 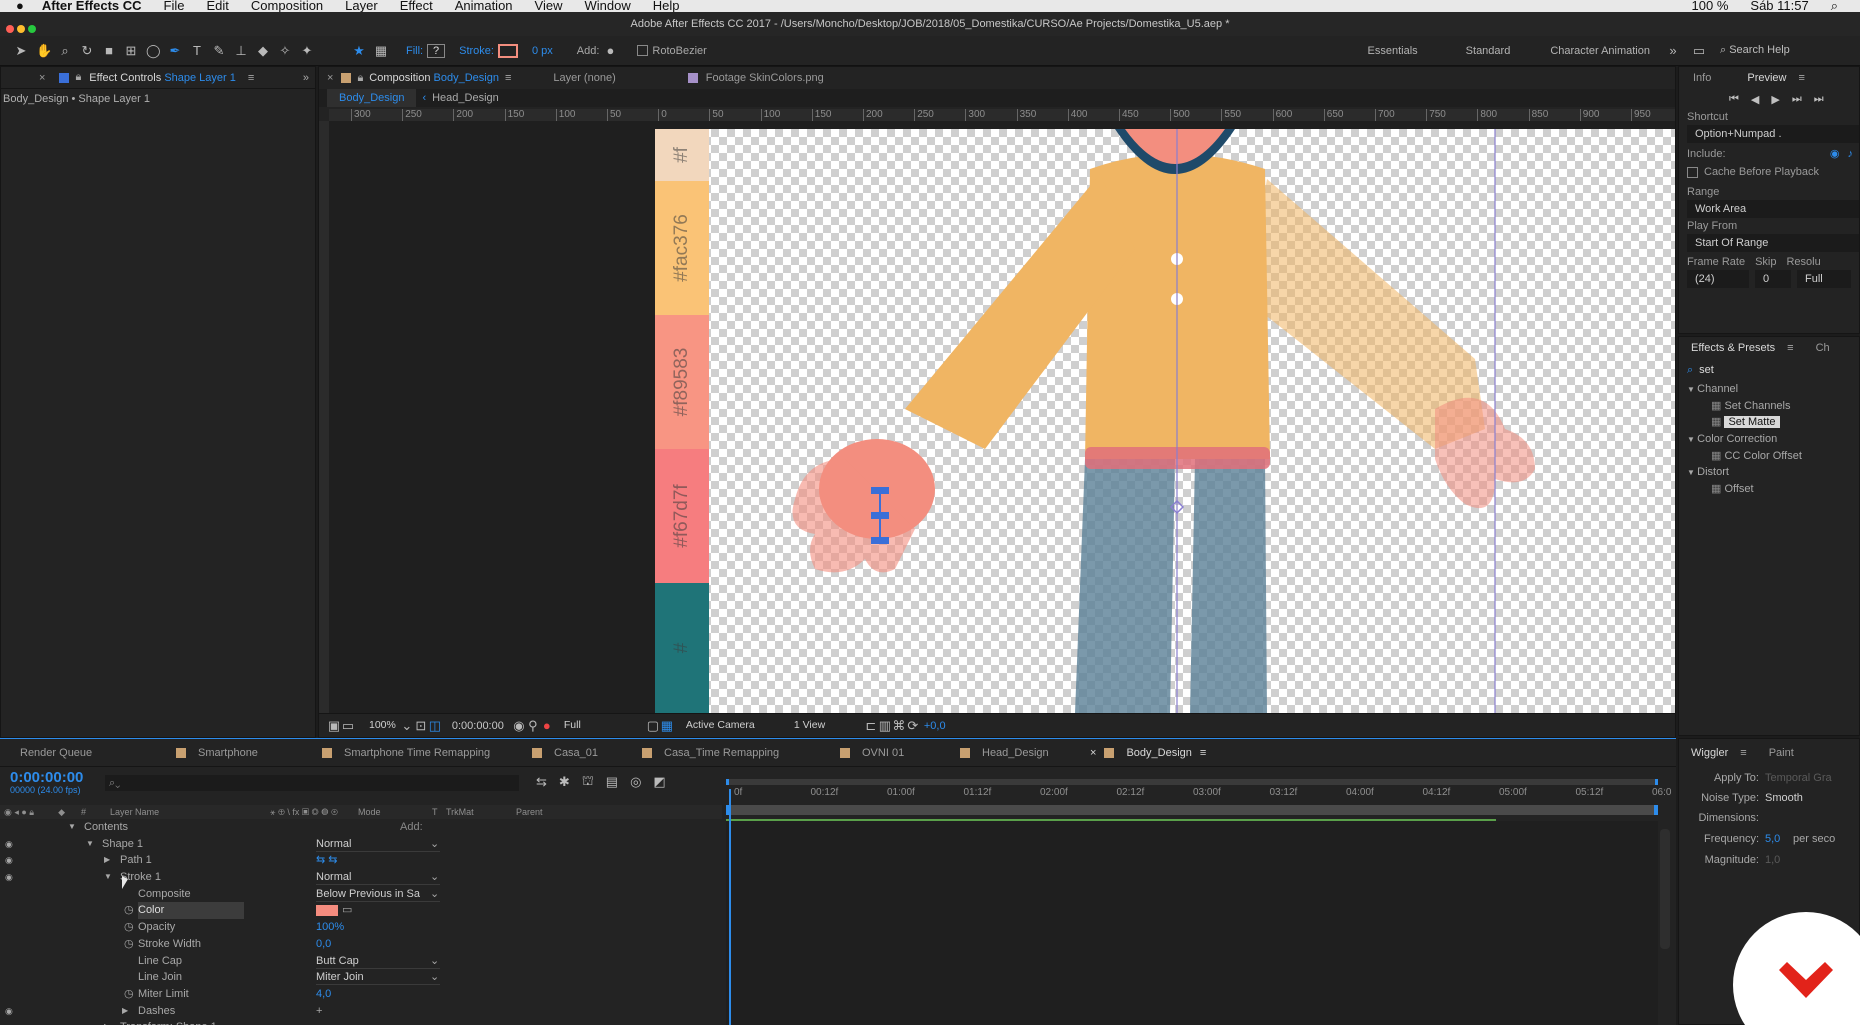 I want to click on roto-brush-icon: ✧, so click(x=285, y=50).